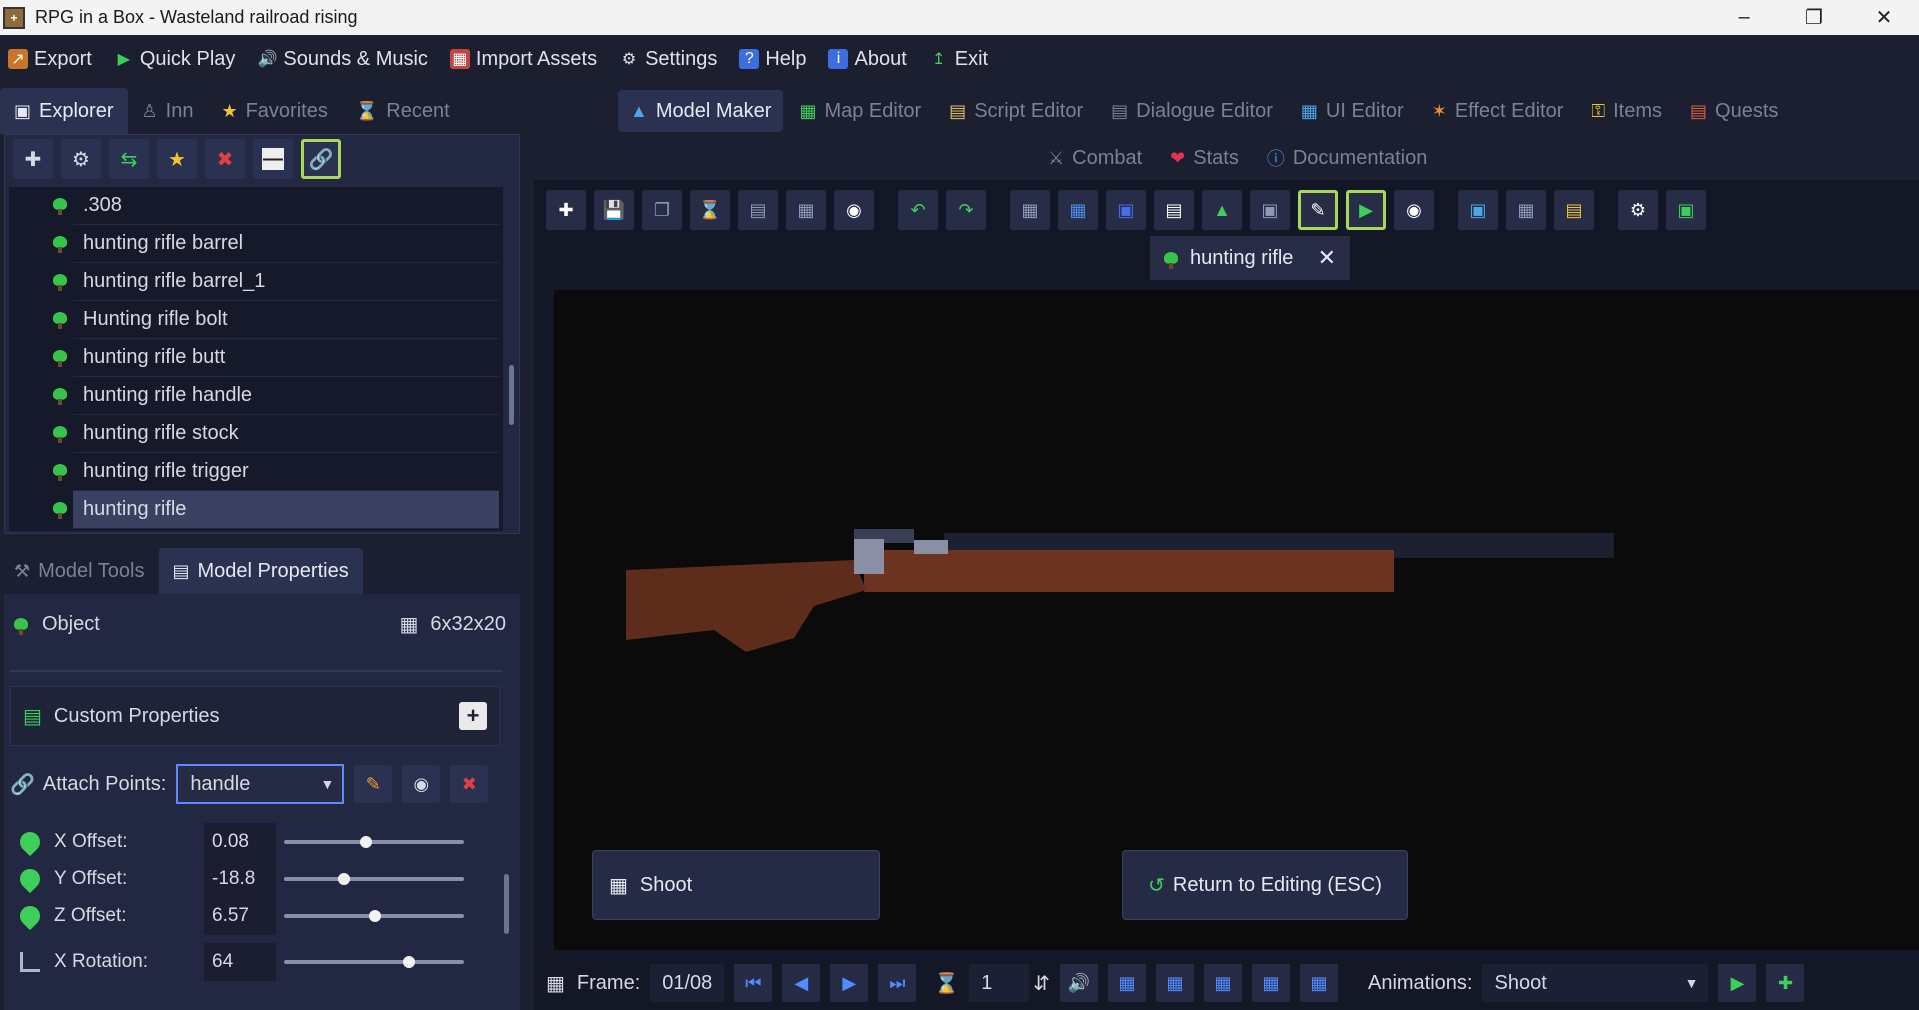  What do you see at coordinates (276, 282) in the screenshot?
I see `tree-item: hunting rifle barrel_1` at bounding box center [276, 282].